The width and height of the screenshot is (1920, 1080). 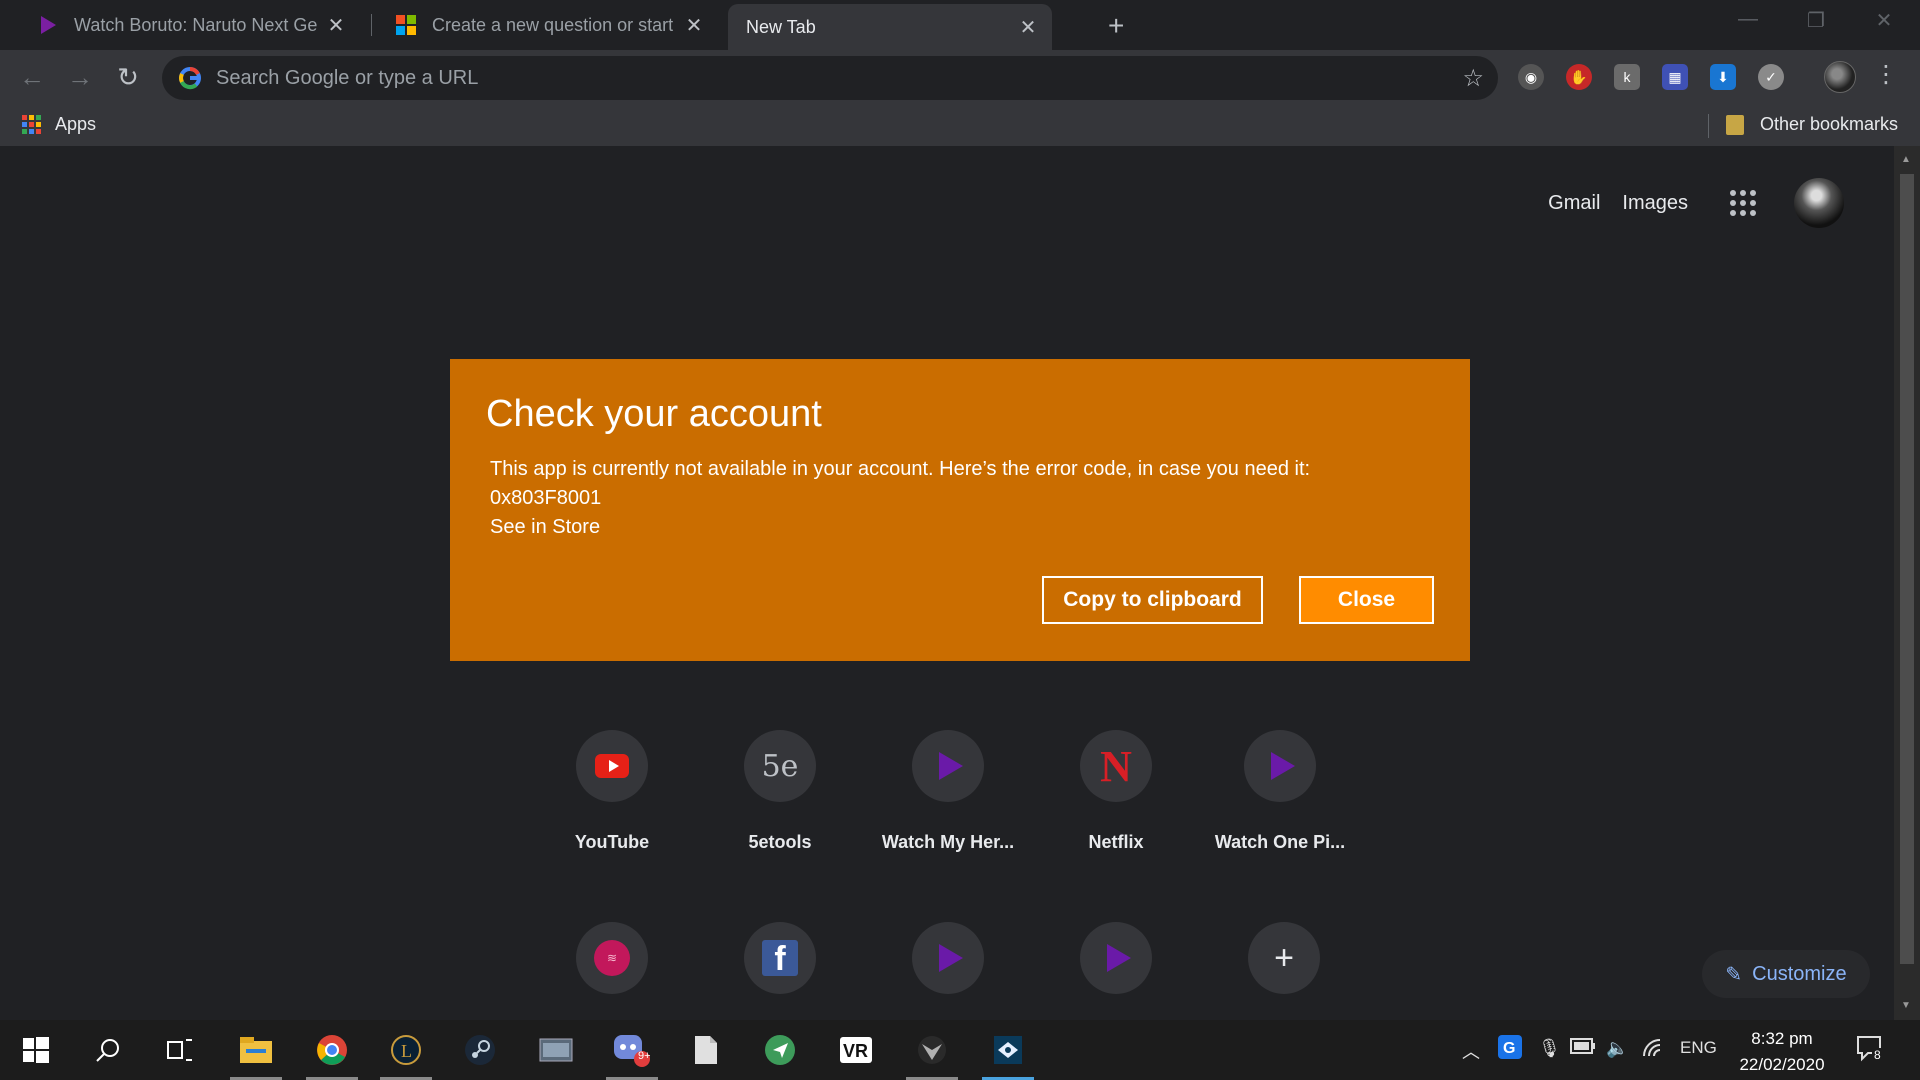 What do you see at coordinates (612, 791) in the screenshot?
I see `shortcut-tile: YouTube` at bounding box center [612, 791].